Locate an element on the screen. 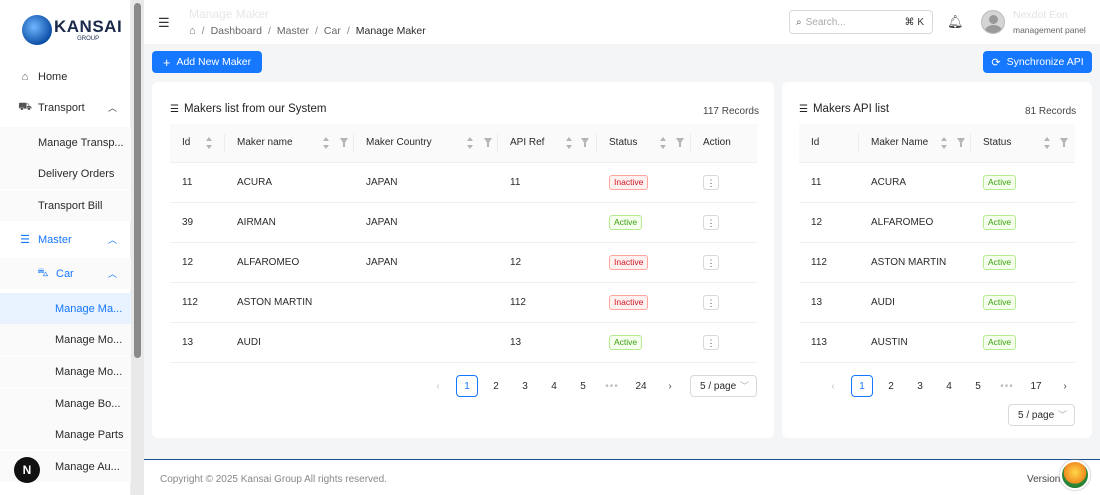  column-header-maker-country: Maker Country is located at coordinates (426, 143).